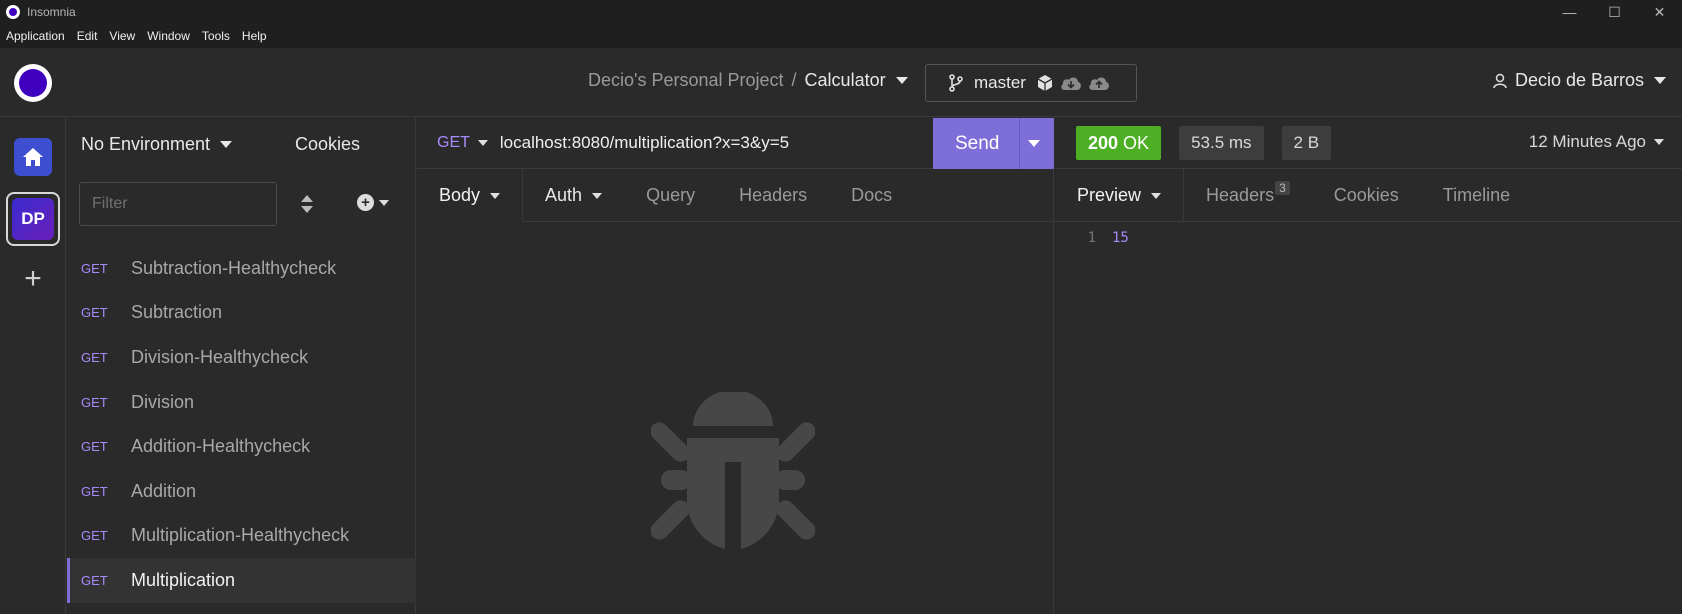  Describe the element at coordinates (1476, 196) in the screenshot. I see `tab-timeline: Timeline` at that location.